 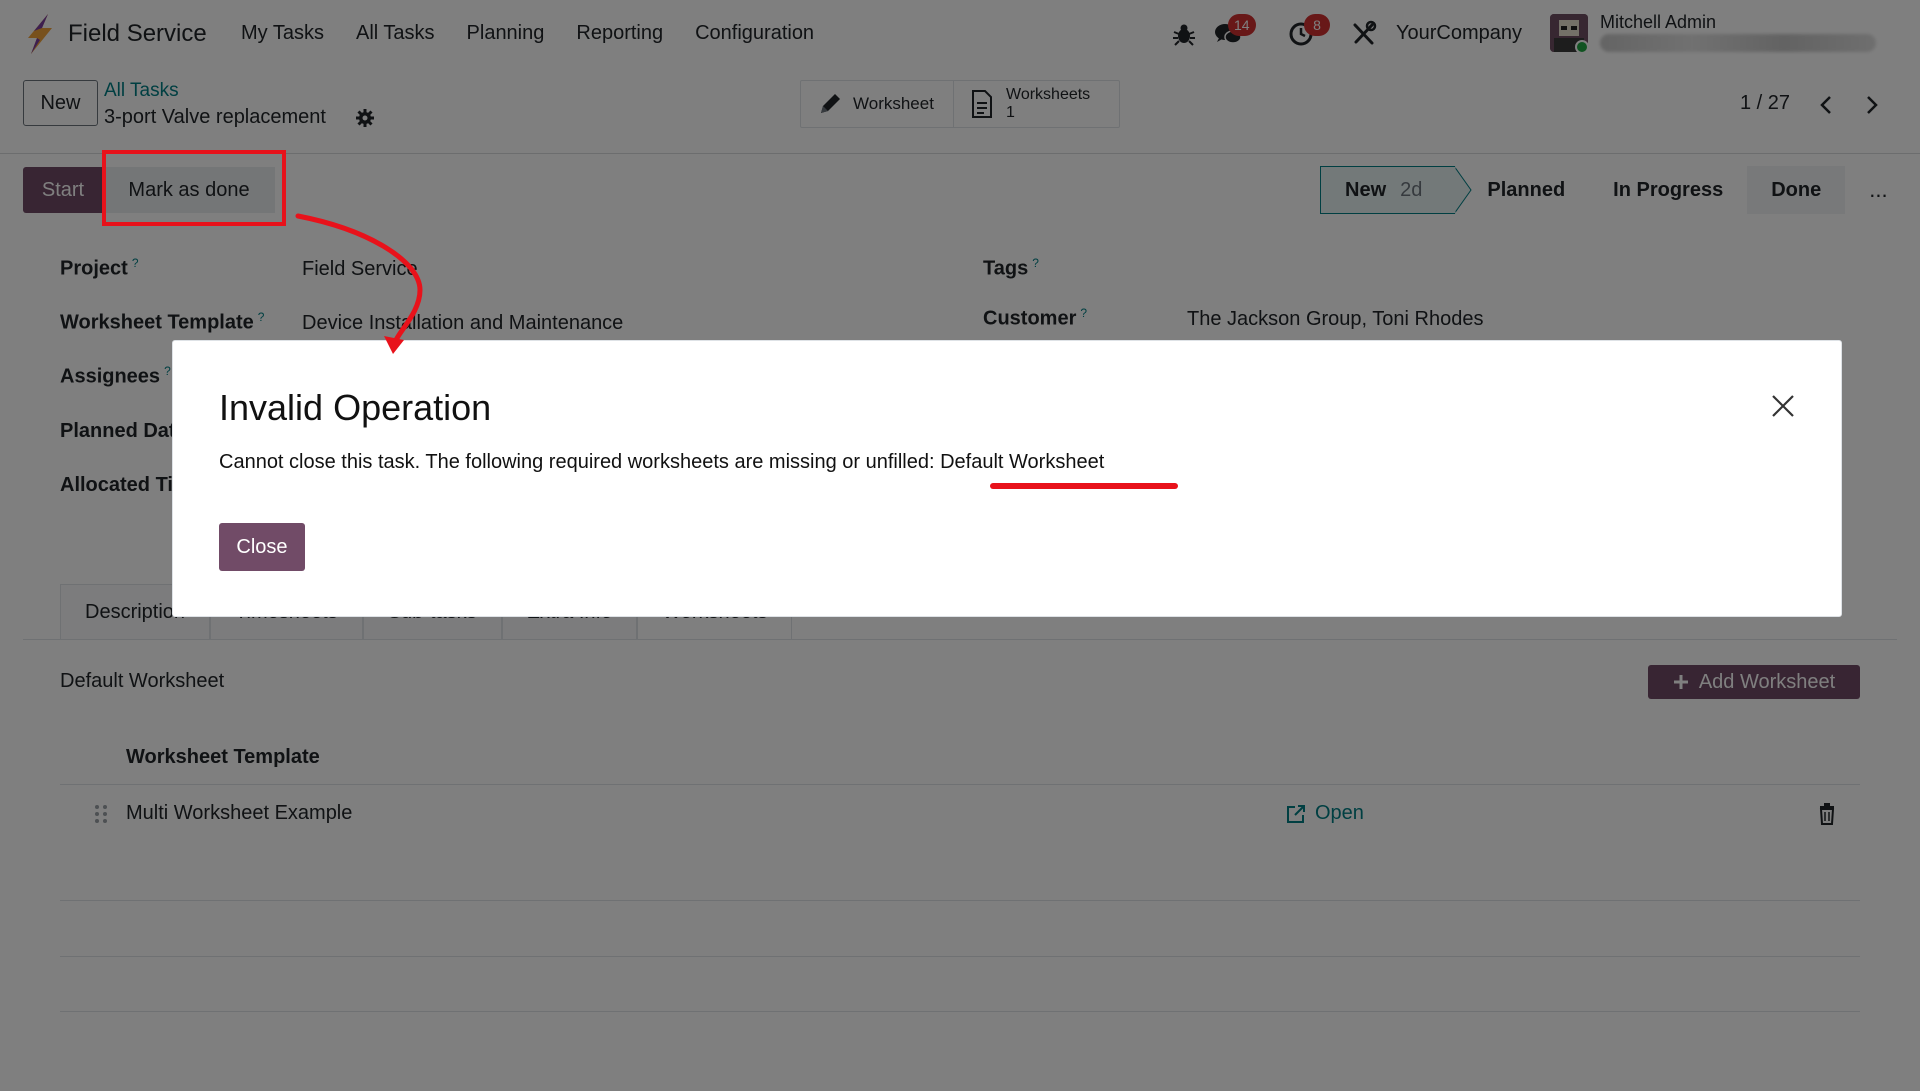 What do you see at coordinates (1084, 486) in the screenshot?
I see `annotation-underline` at bounding box center [1084, 486].